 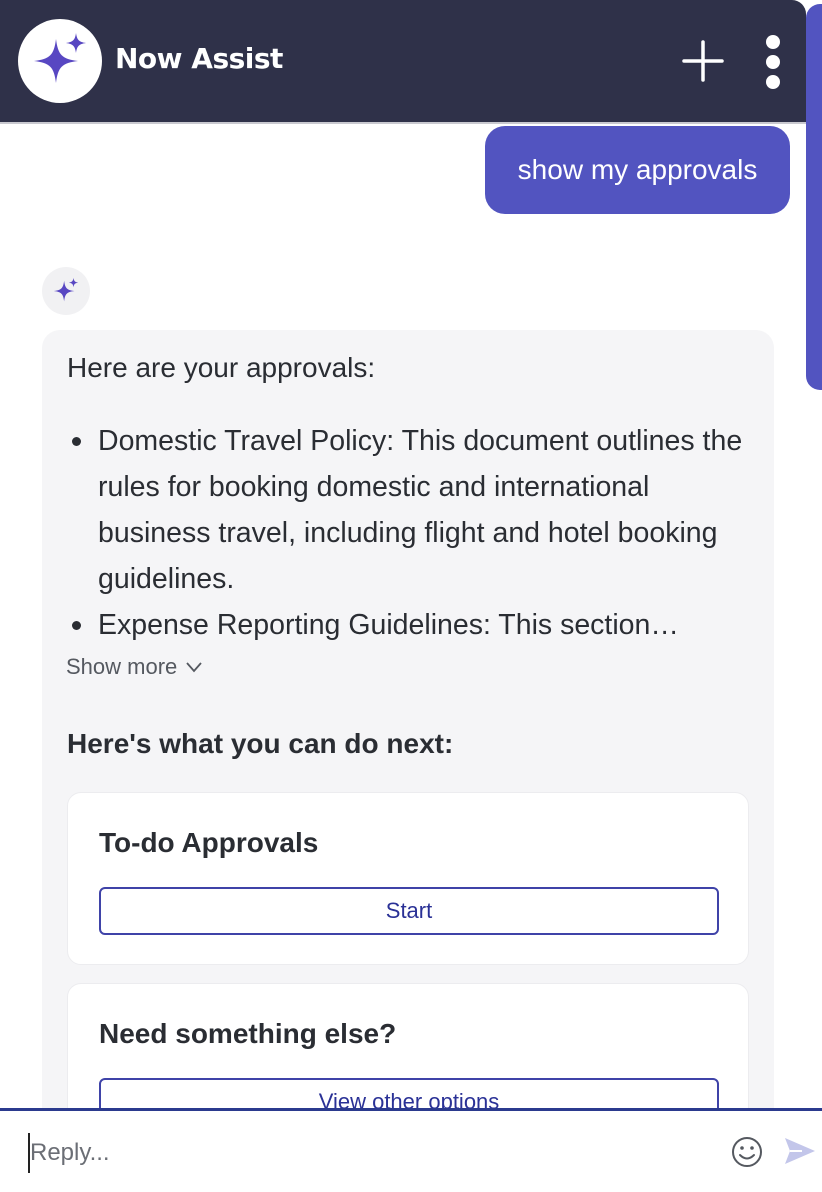 What do you see at coordinates (408, 878) in the screenshot?
I see `action-card-todo-approvals: To-do Approvals Start` at bounding box center [408, 878].